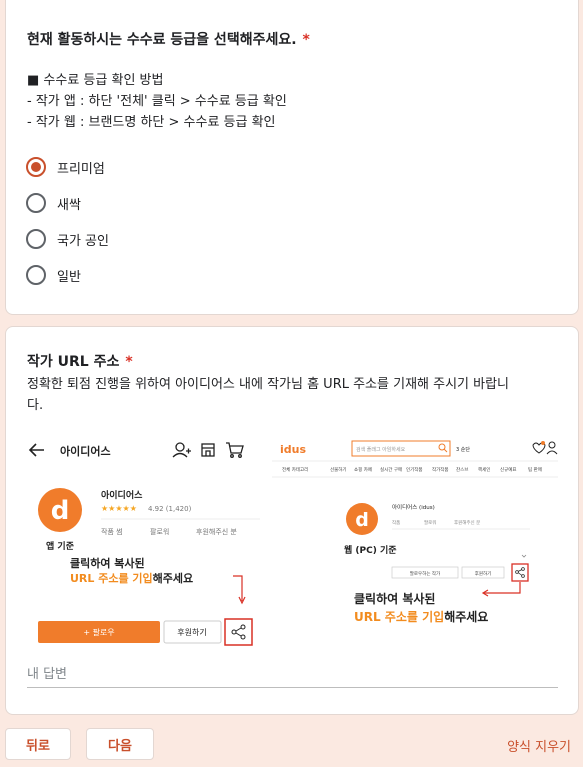  What do you see at coordinates (293, 449) in the screenshot?
I see `web-logo: idus` at bounding box center [293, 449].